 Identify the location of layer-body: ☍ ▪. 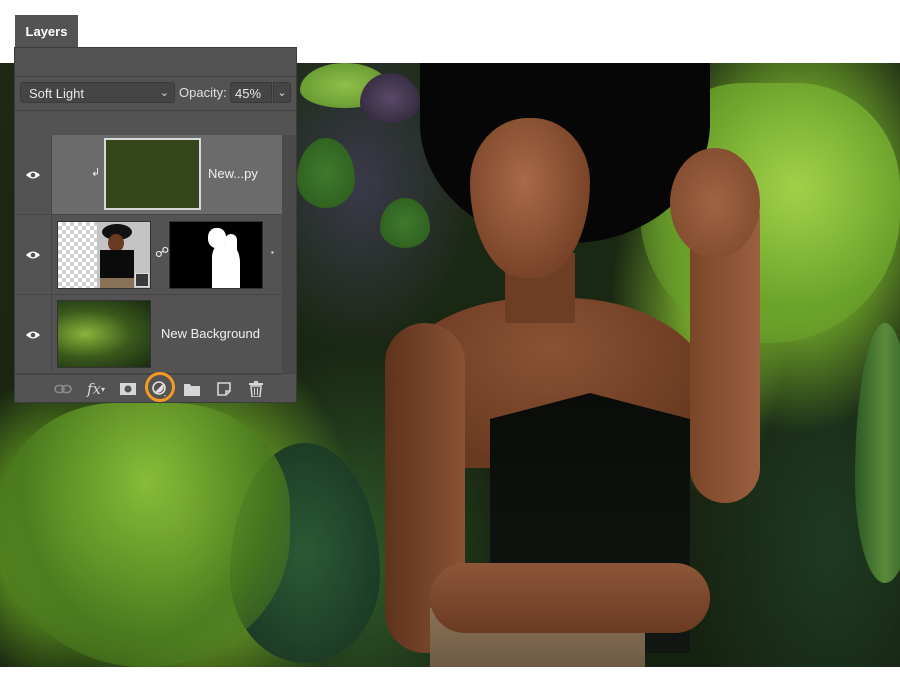
(167, 254).